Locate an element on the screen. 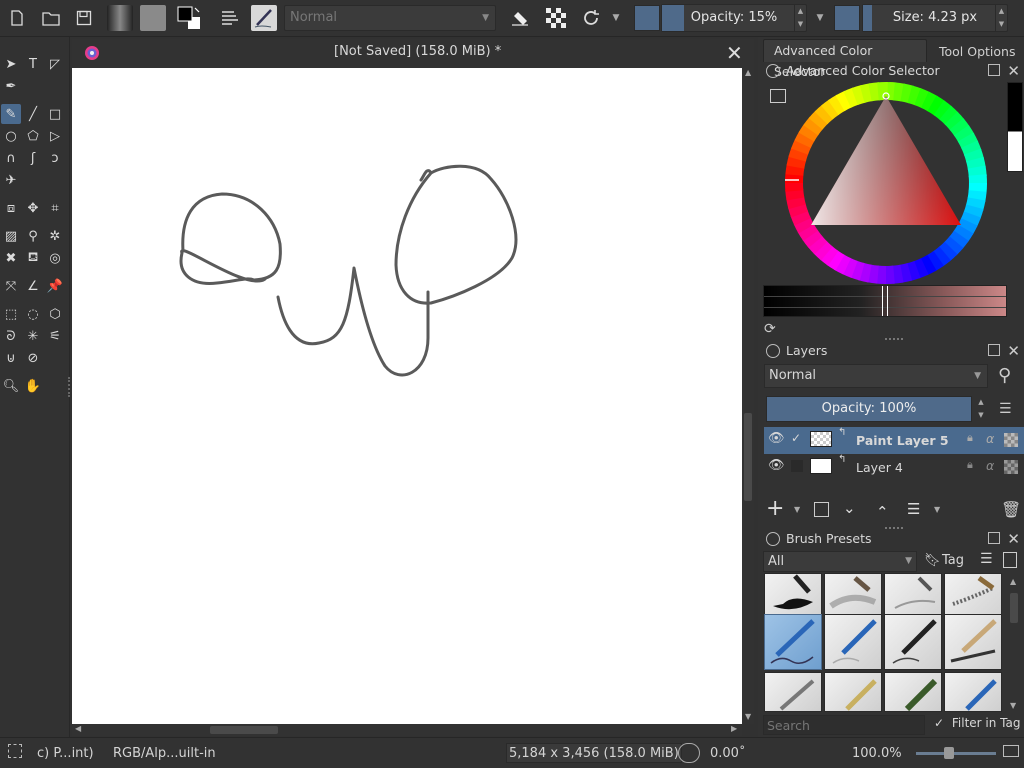  magnetic-selection-icon: ⊘ is located at coordinates (33, 358).